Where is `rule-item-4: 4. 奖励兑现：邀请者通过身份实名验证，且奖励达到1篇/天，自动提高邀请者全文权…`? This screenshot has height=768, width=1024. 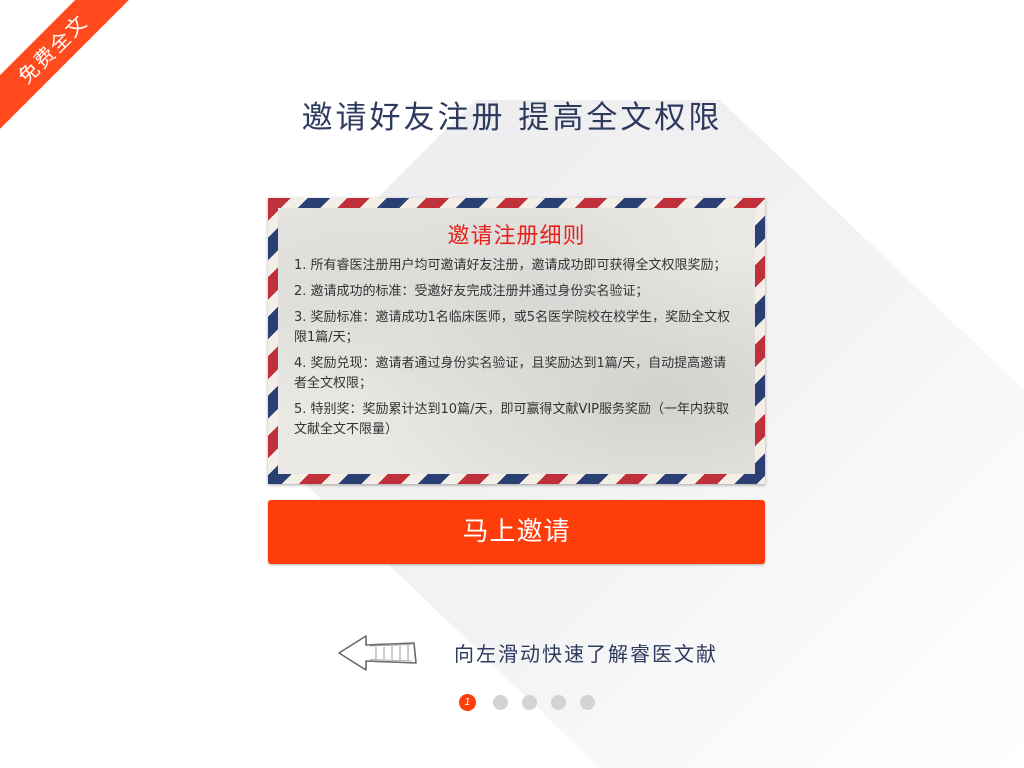
rule-item-4: 4. 奖励兑现：邀请者通过身份实名验证，且奖励达到1篇/天，自动提高邀请者全文权… is located at coordinates (510, 373).